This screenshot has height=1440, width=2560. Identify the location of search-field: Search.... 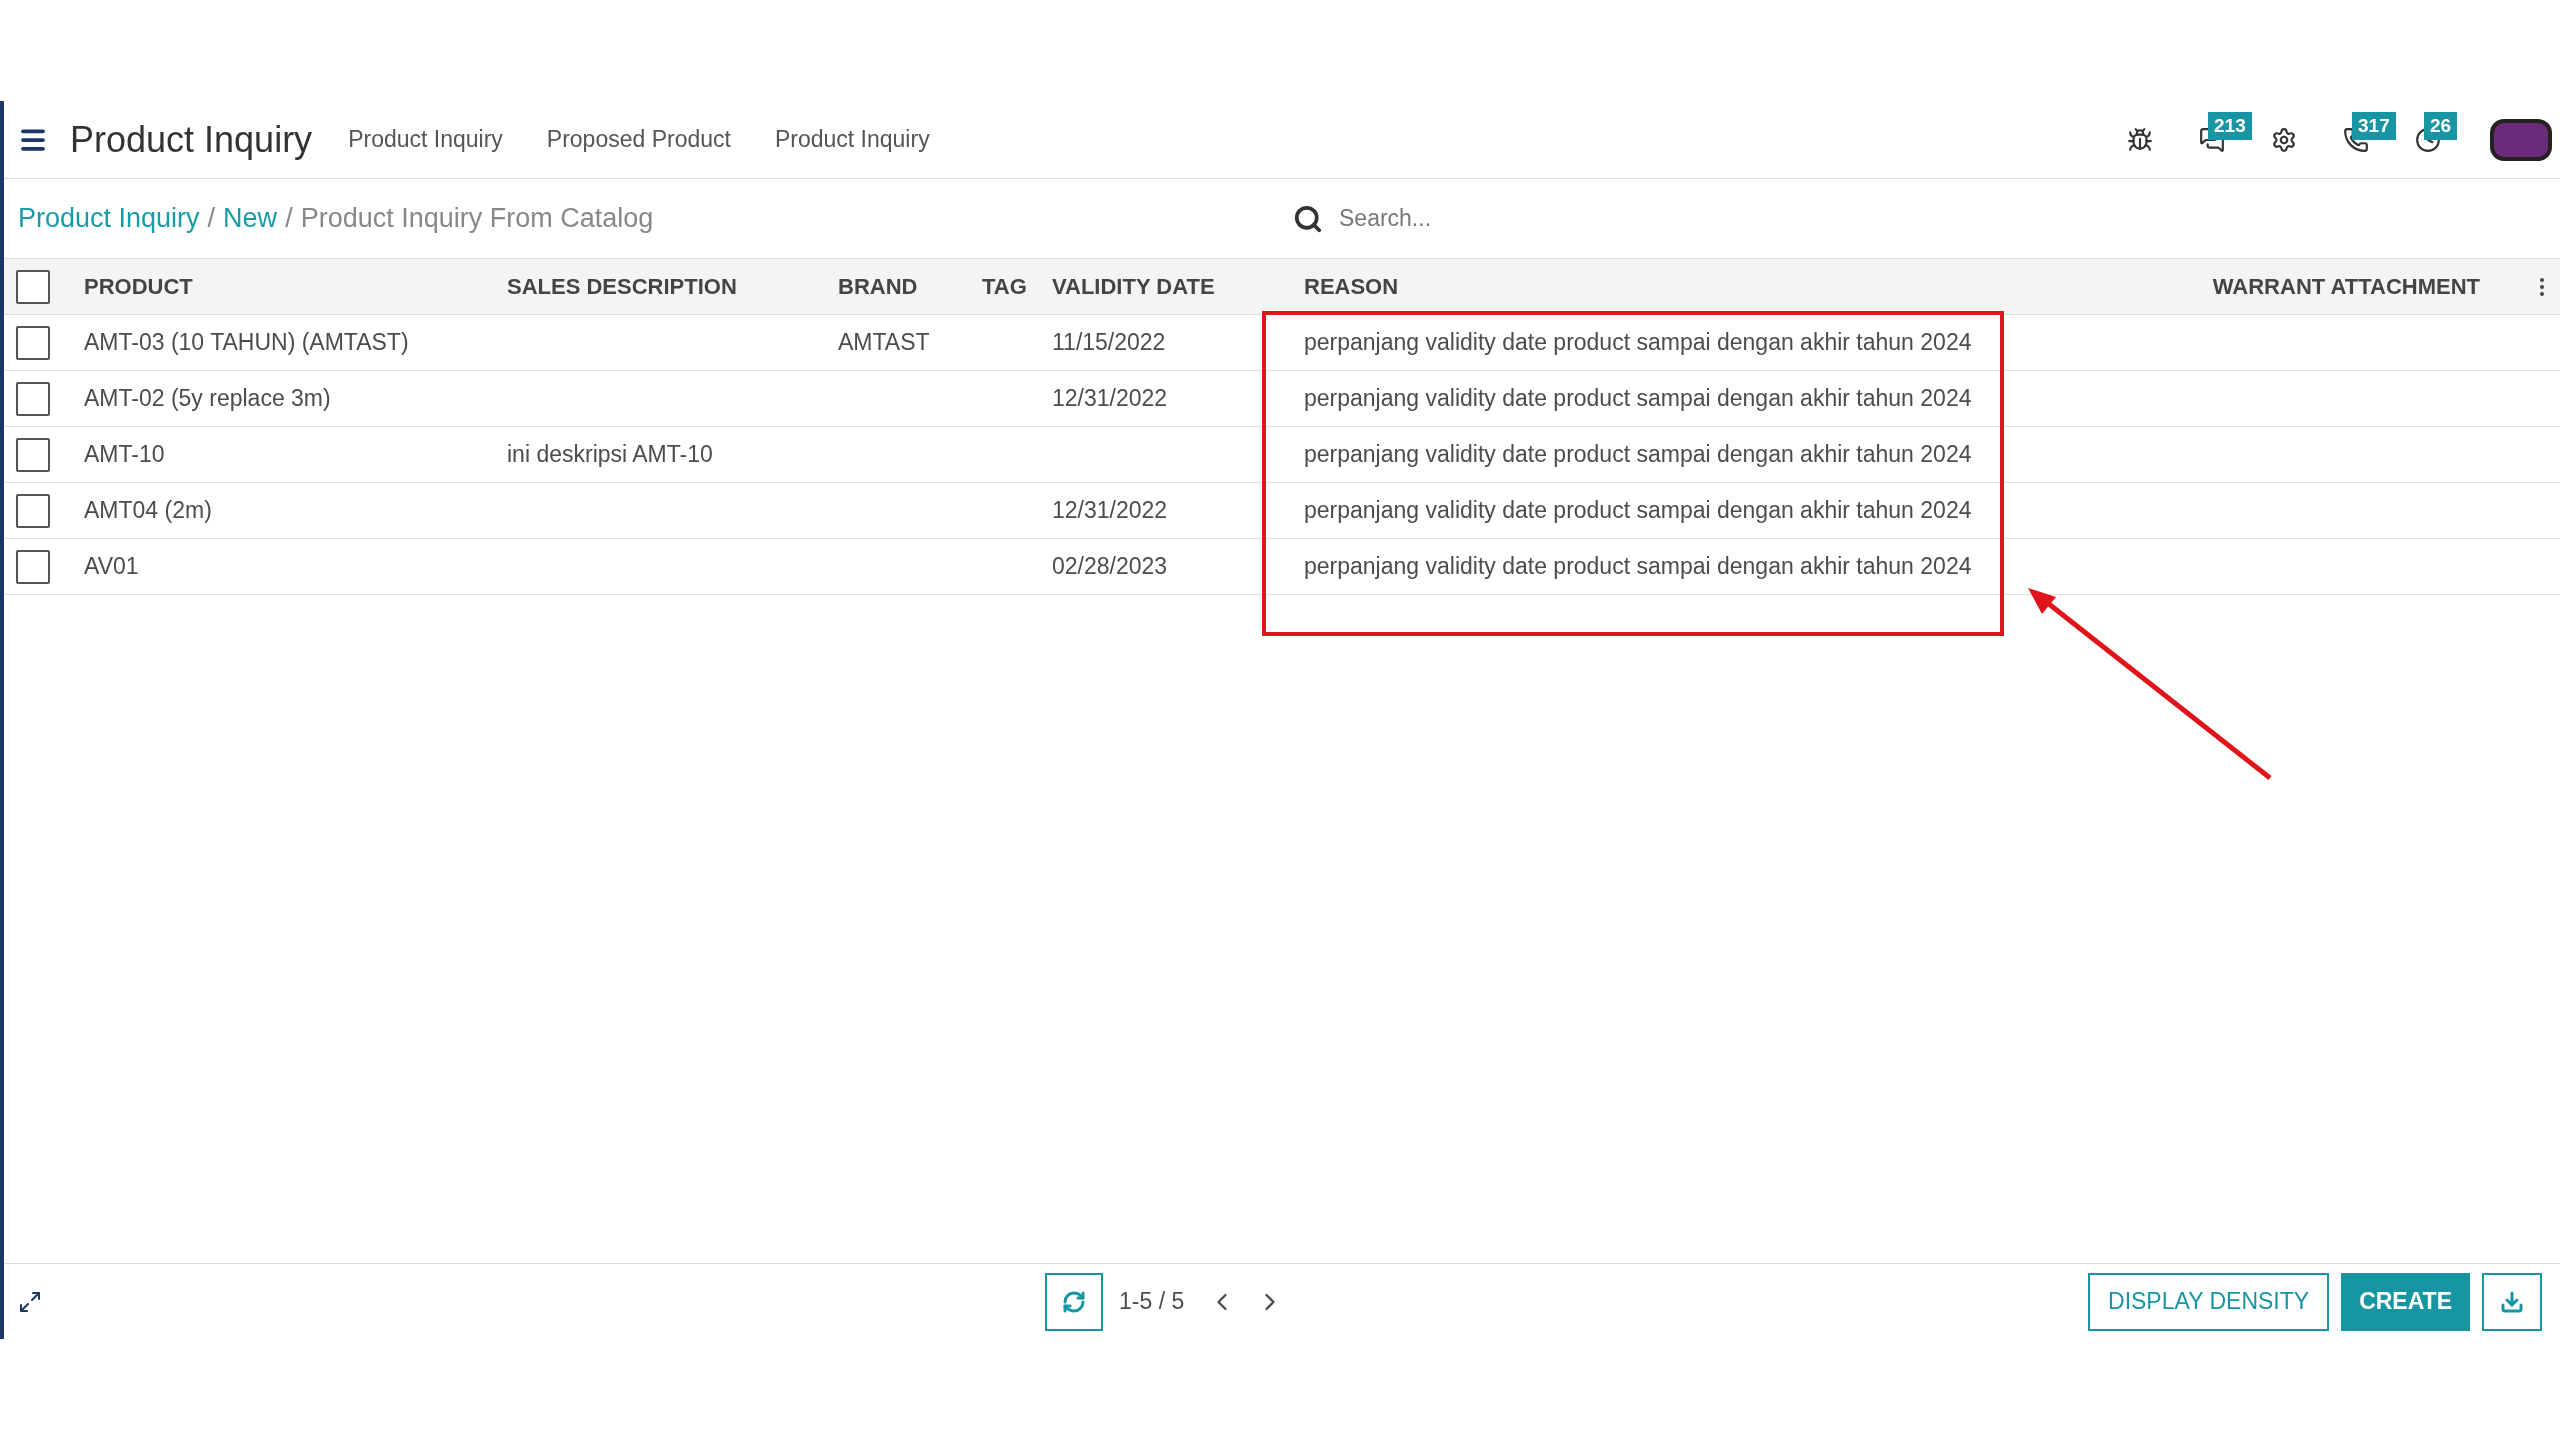
(1889, 218).